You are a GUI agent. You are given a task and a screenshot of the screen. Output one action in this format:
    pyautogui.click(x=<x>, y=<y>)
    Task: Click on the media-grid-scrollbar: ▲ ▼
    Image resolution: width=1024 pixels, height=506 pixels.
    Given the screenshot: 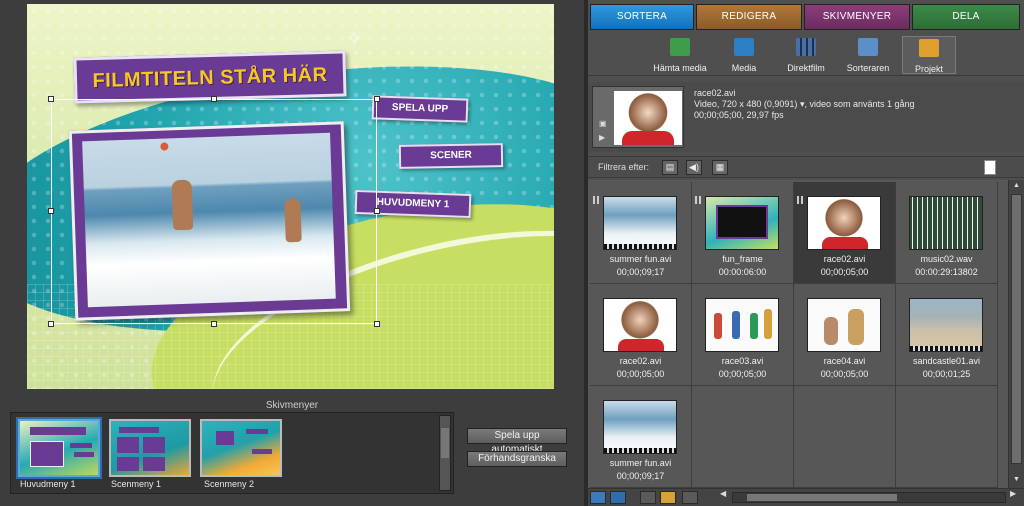 What is the action you would take?
    pyautogui.click(x=1016, y=334)
    